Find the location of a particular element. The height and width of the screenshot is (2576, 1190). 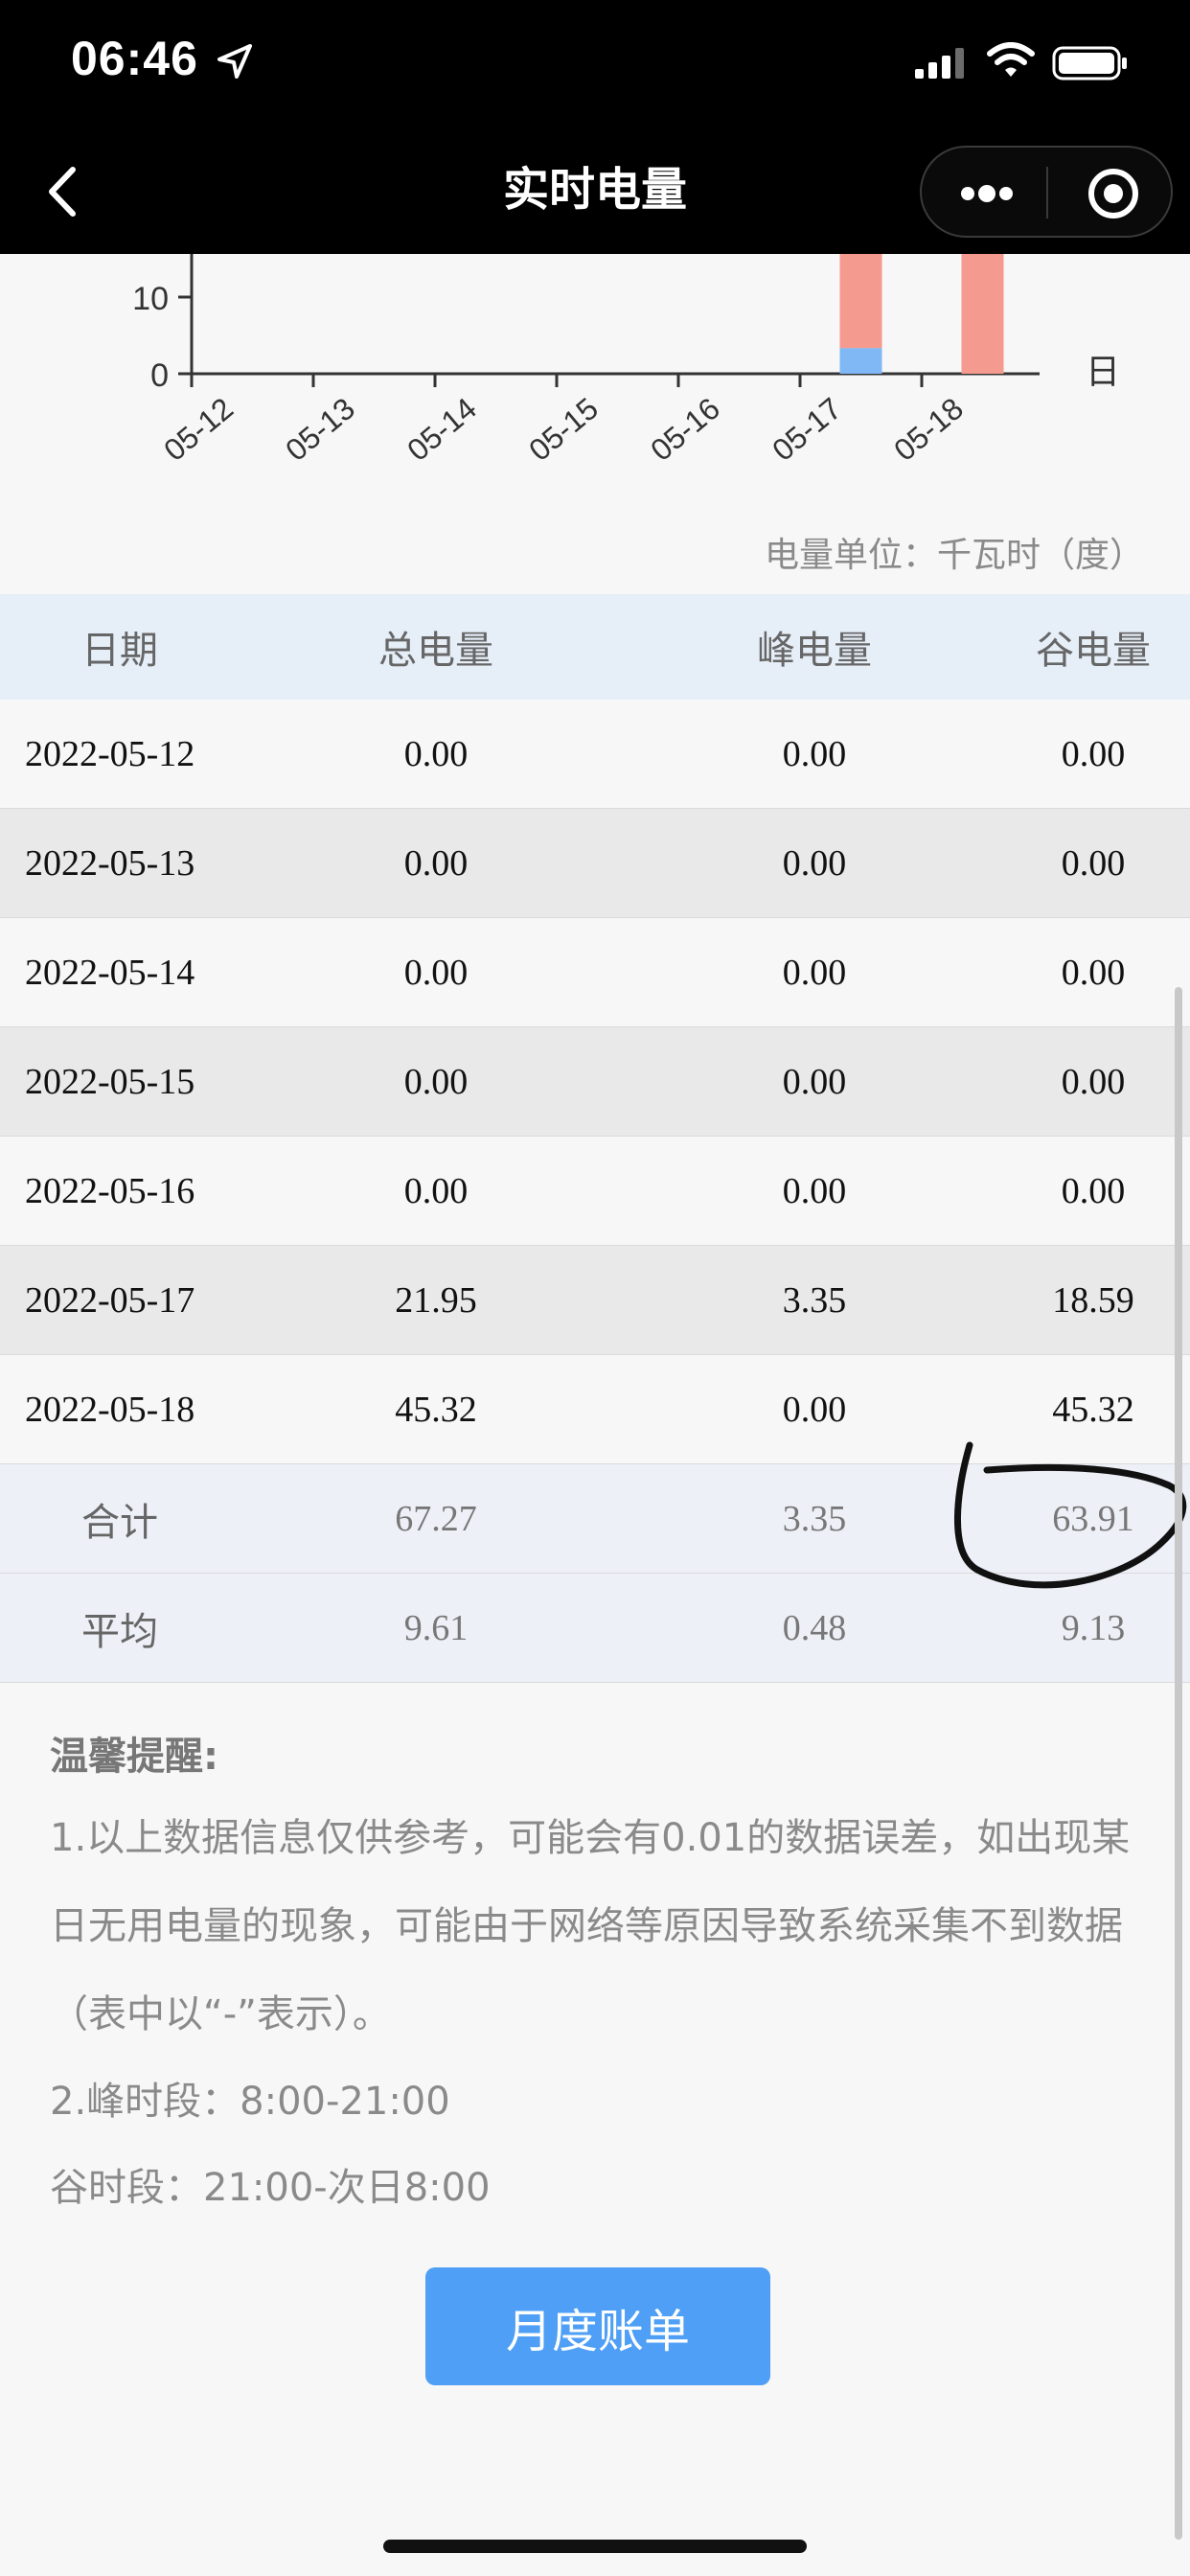

handwritten-circle-annotation is located at coordinates (1070, 1515).